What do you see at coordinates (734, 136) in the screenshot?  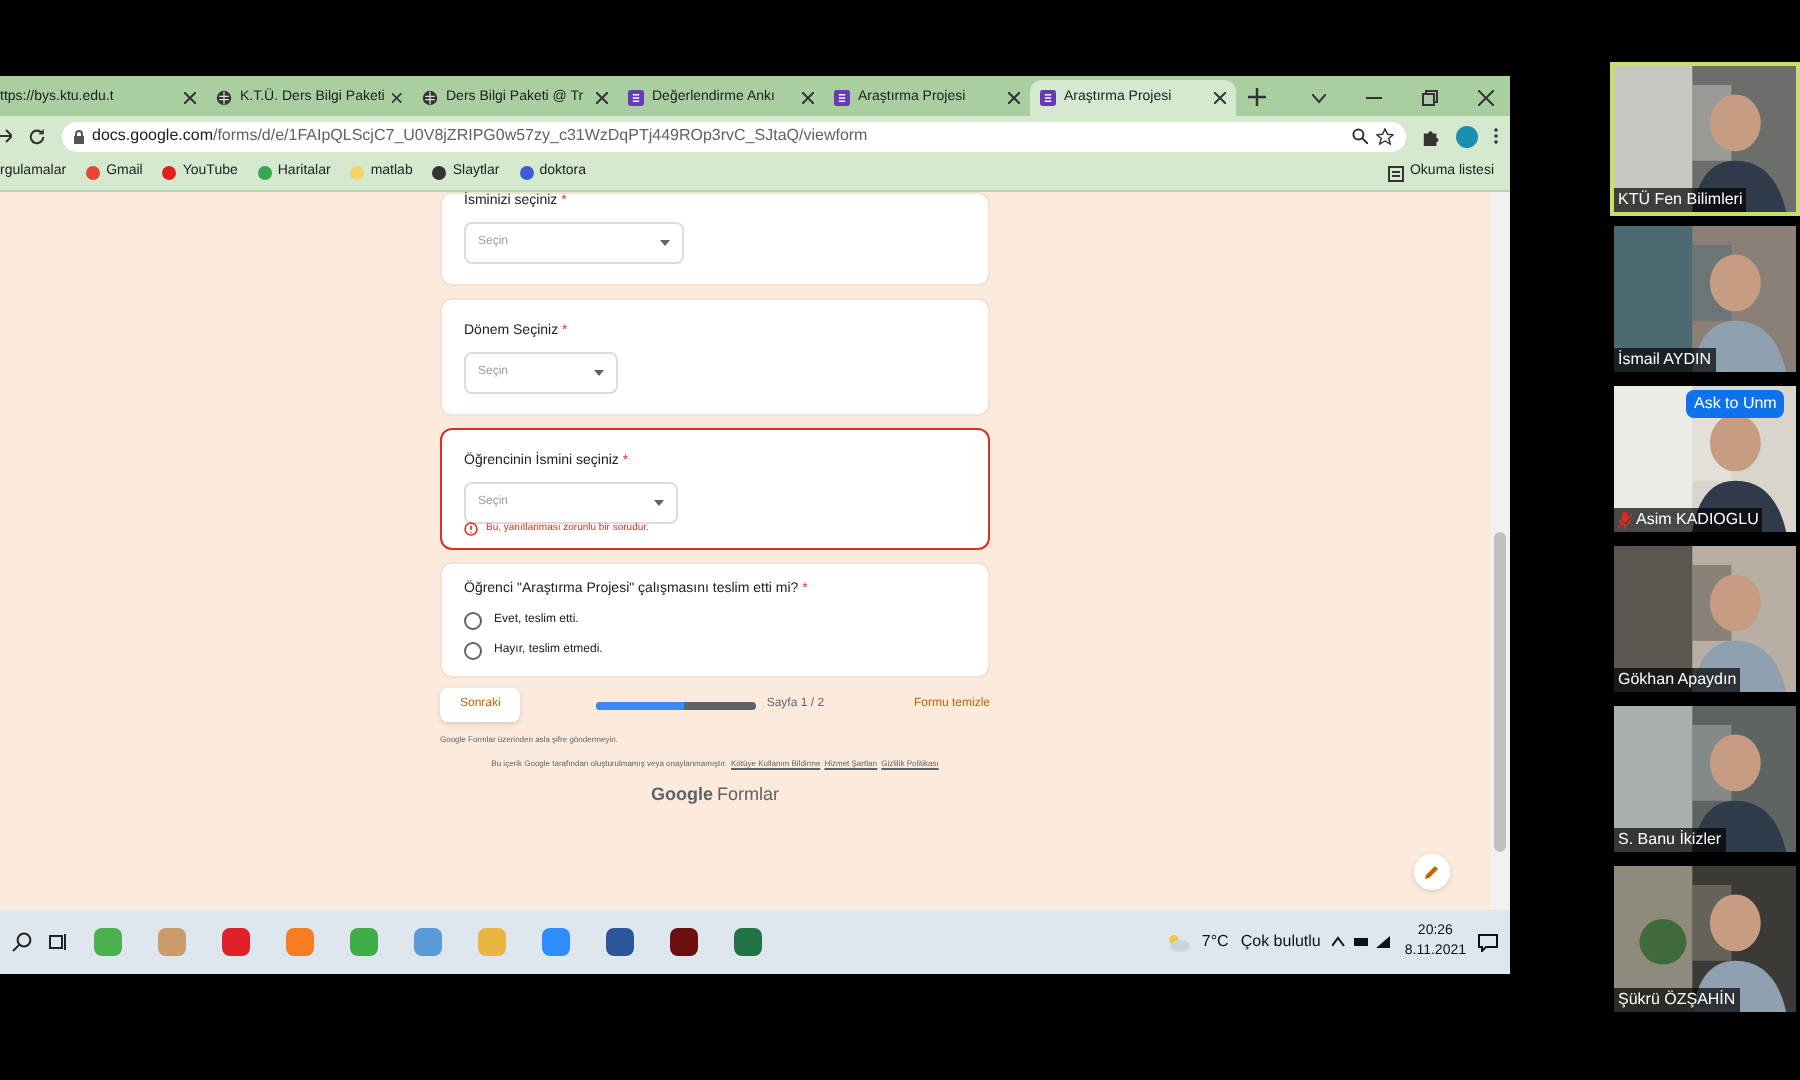 I see `address-bar: docs.google.com/forms/d/e/1FAIpQLScjC7_U0V8jZRIPG0w57zy_c31WzDqPTj449ROp3rvC_SJtaQ/viewform` at bounding box center [734, 136].